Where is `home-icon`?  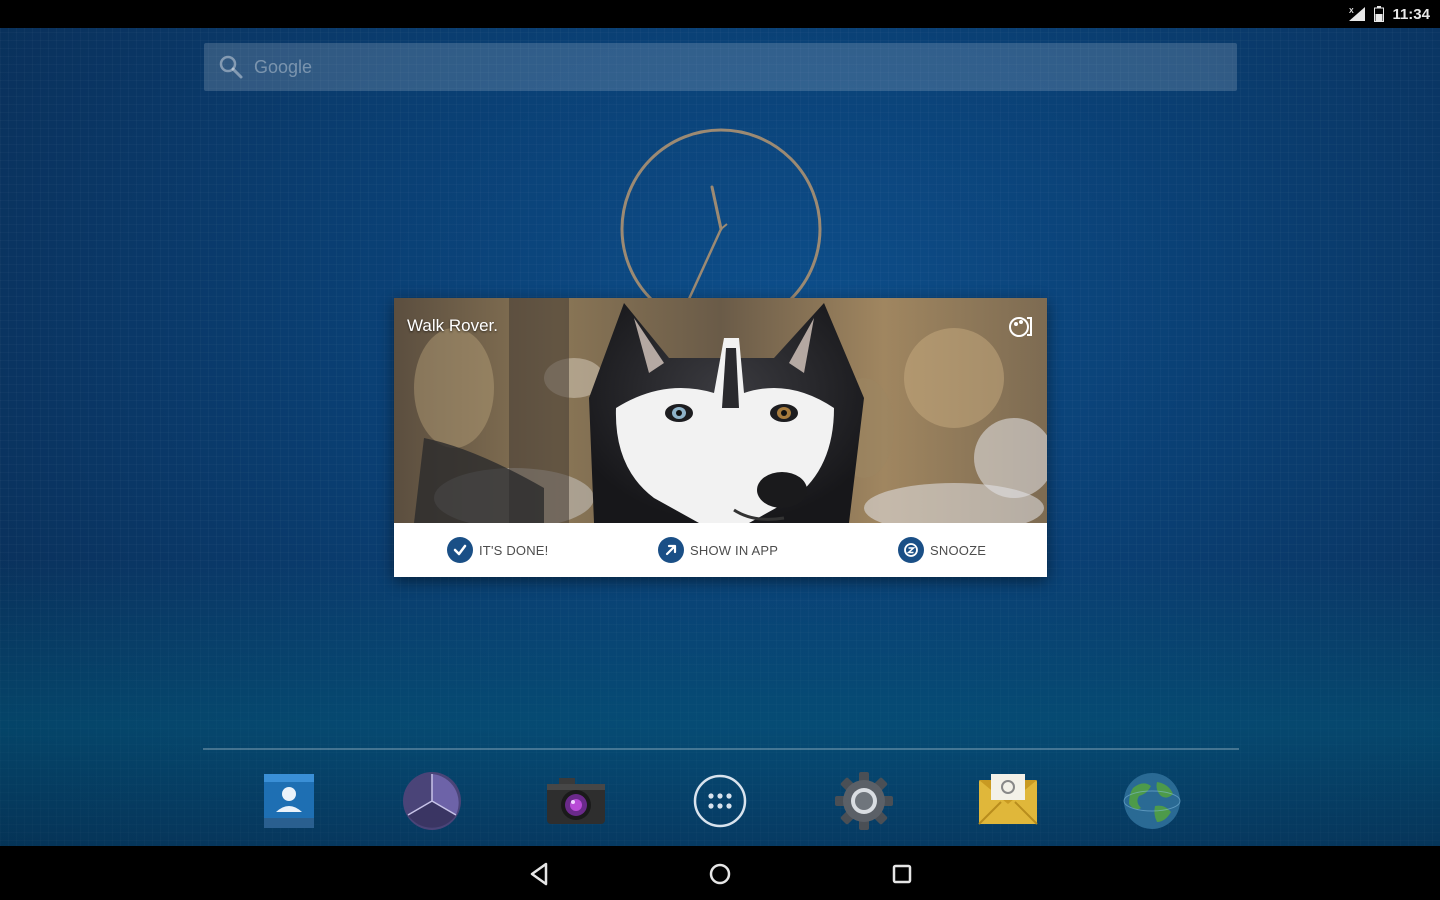 home-icon is located at coordinates (720, 874).